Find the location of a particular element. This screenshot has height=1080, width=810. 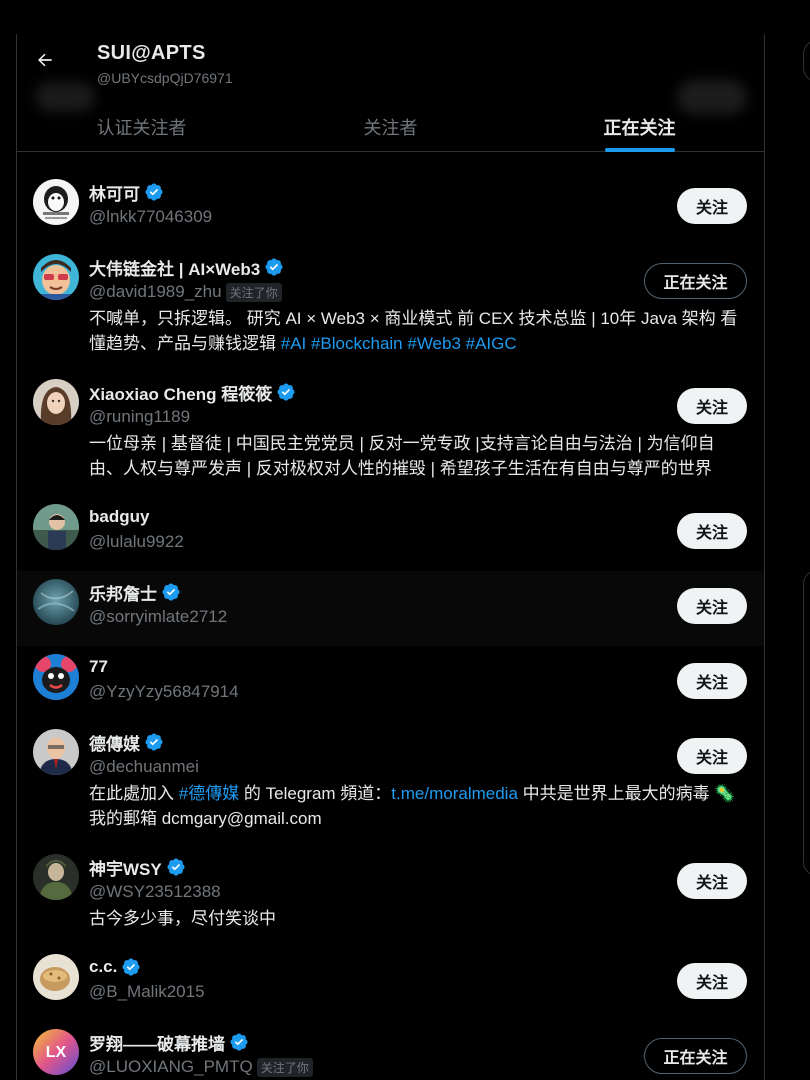

bio-text: 的 Telegram 頻道： is located at coordinates (315, 793).